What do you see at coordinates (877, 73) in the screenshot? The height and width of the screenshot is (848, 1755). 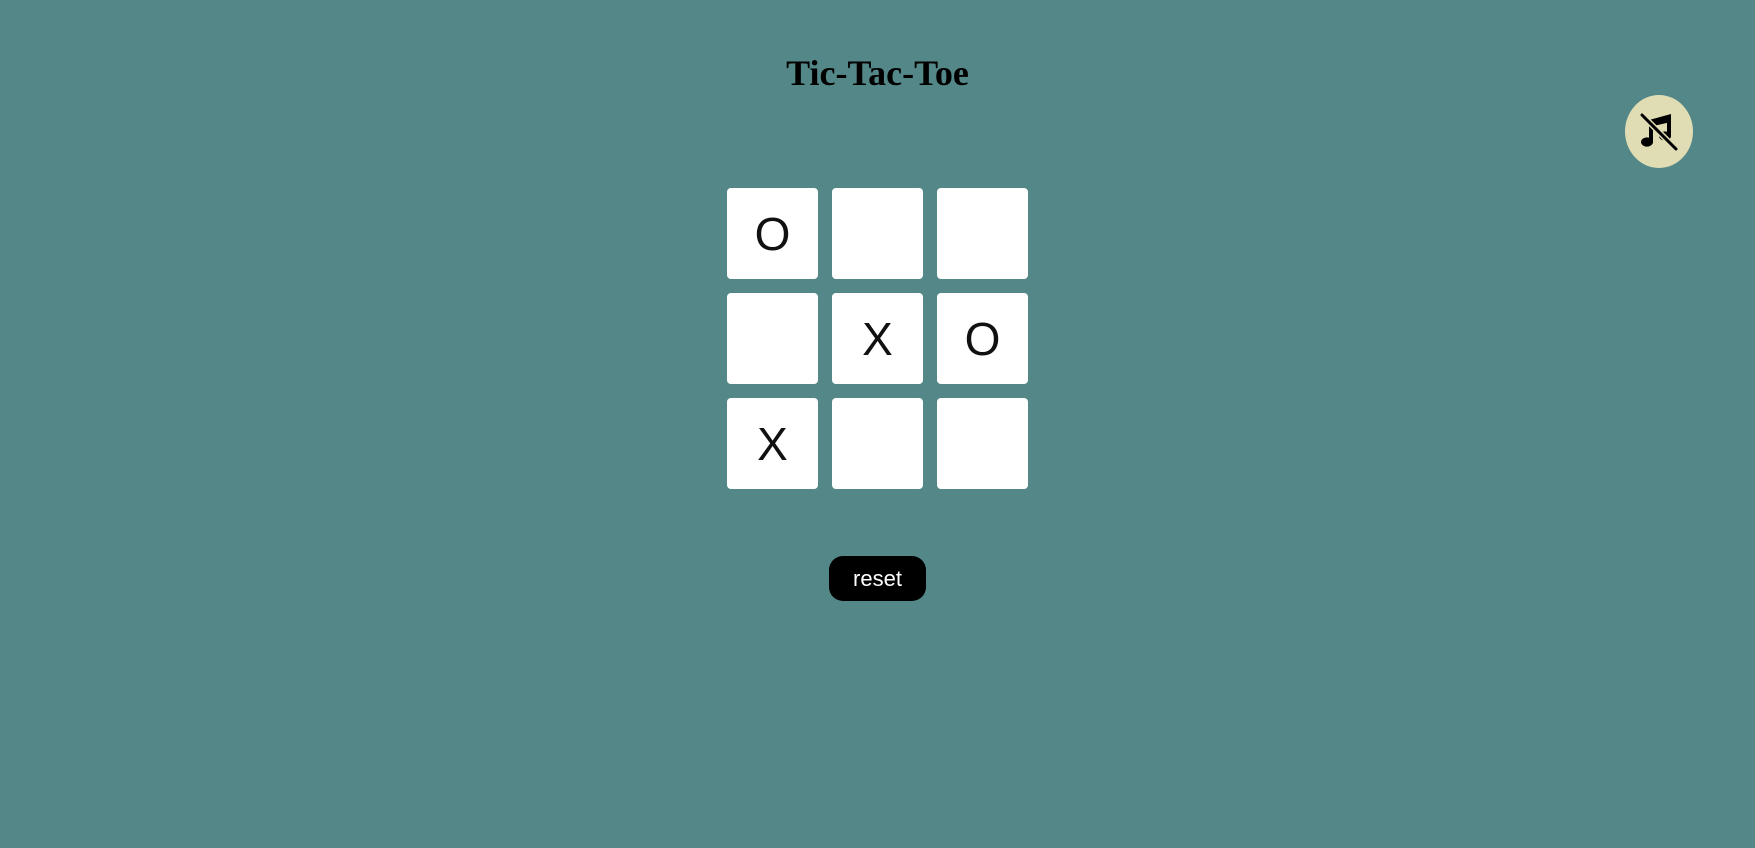 I see `page-title: Tic-Tac-Toe` at bounding box center [877, 73].